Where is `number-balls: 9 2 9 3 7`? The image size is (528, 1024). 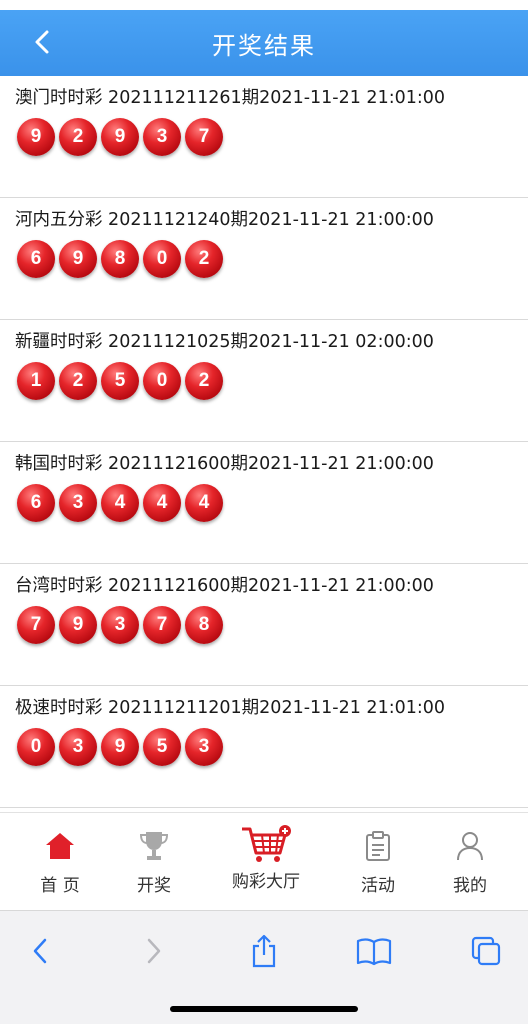
number-balls: 9 2 9 3 7 is located at coordinates (120, 137).